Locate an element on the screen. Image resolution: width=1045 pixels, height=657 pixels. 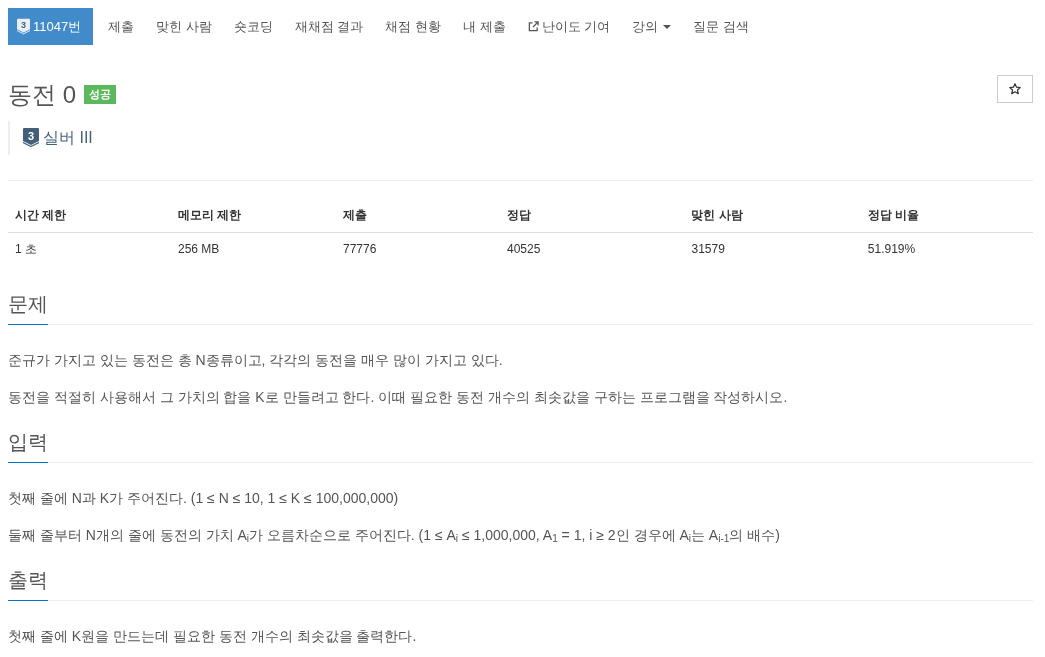
statement-paragraph: 준규가 가지고 있는 동전은 총 N종류이고, 각각의 동전을 매우 많이 가지고 있다. is located at coordinates (256, 360).